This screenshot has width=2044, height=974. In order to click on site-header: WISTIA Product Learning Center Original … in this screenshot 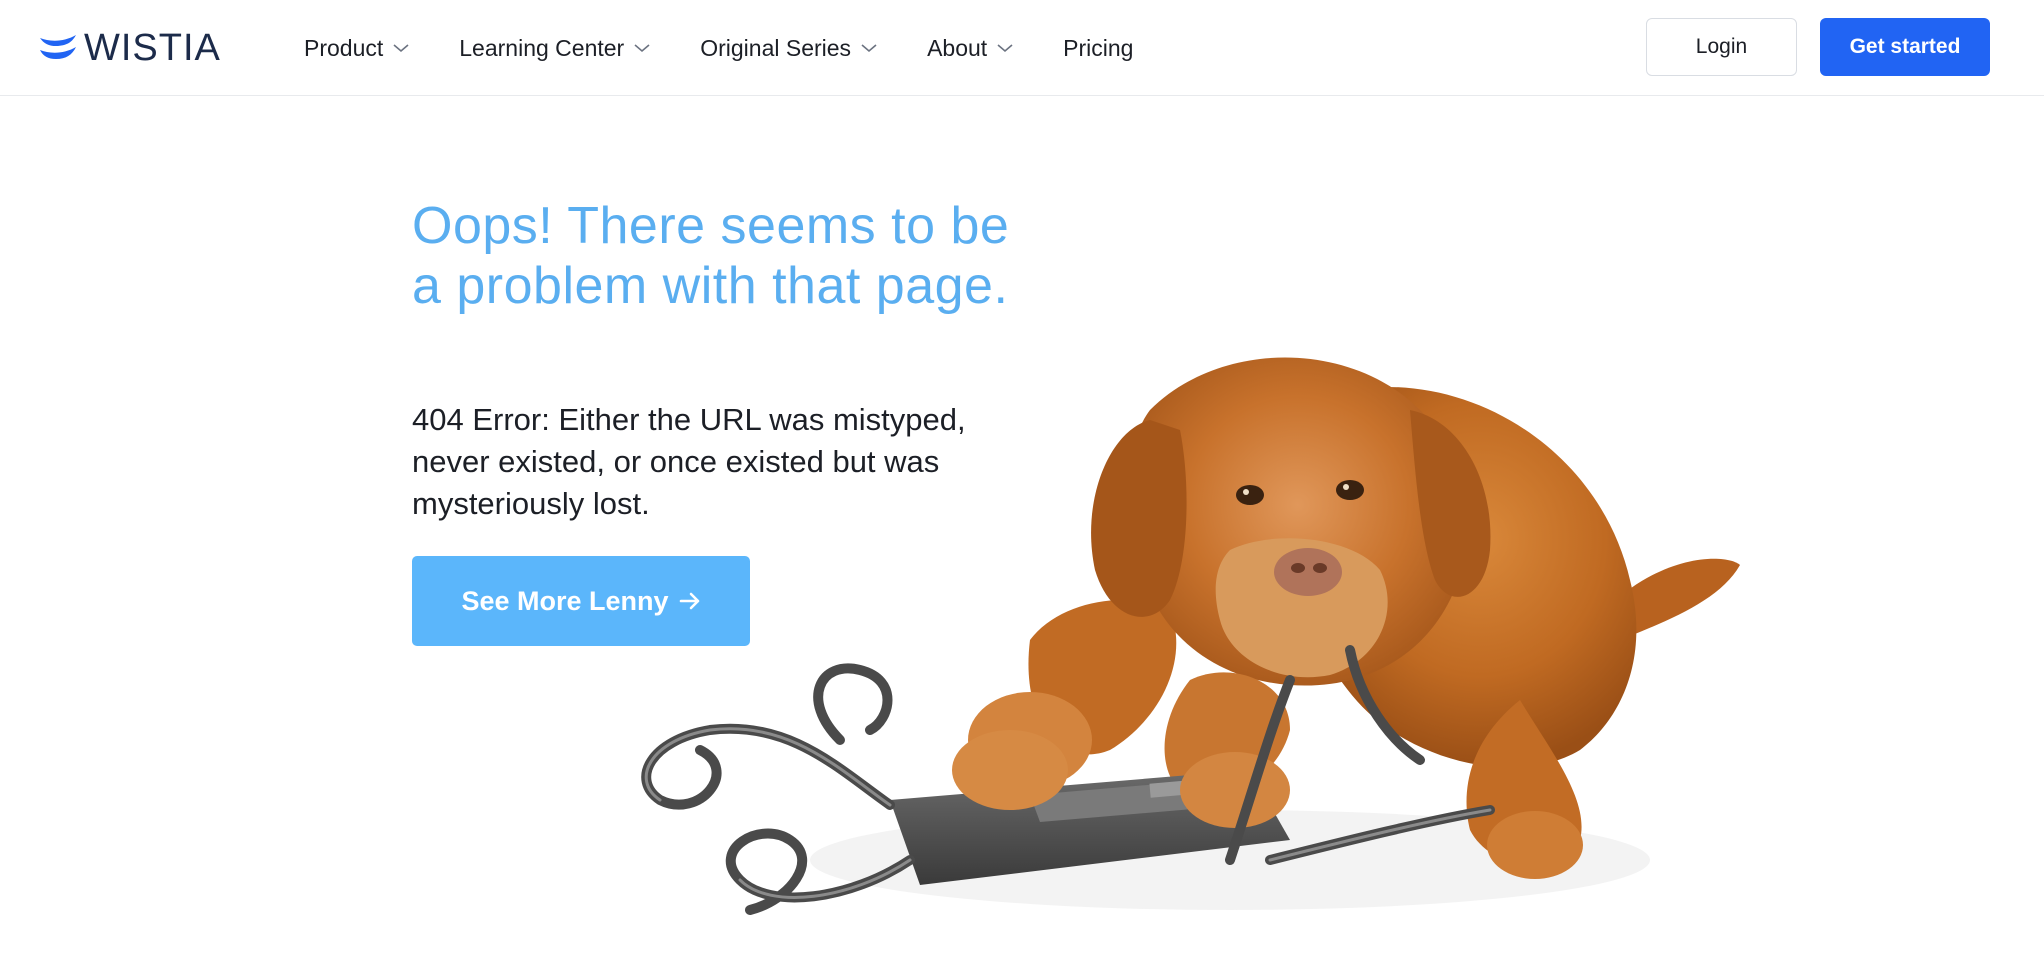, I will do `click(1022, 48)`.